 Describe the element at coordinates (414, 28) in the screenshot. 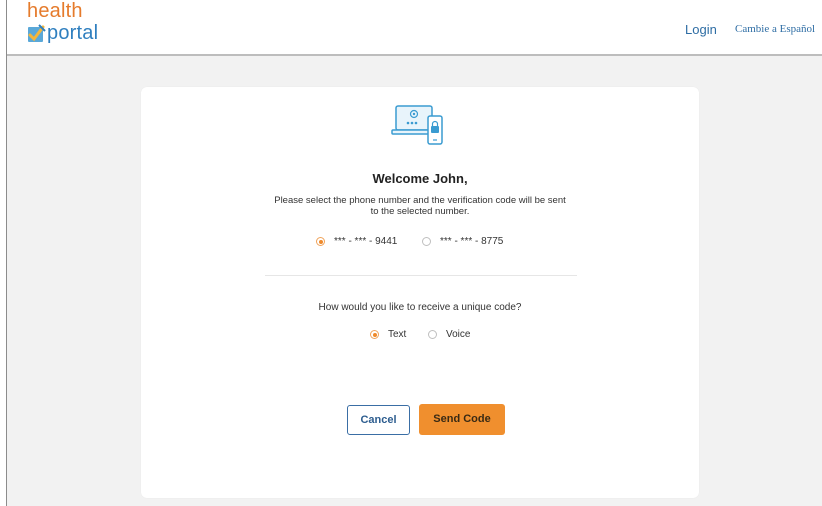

I see `top-navigation-bar: health portal Login Cambie a Español` at that location.